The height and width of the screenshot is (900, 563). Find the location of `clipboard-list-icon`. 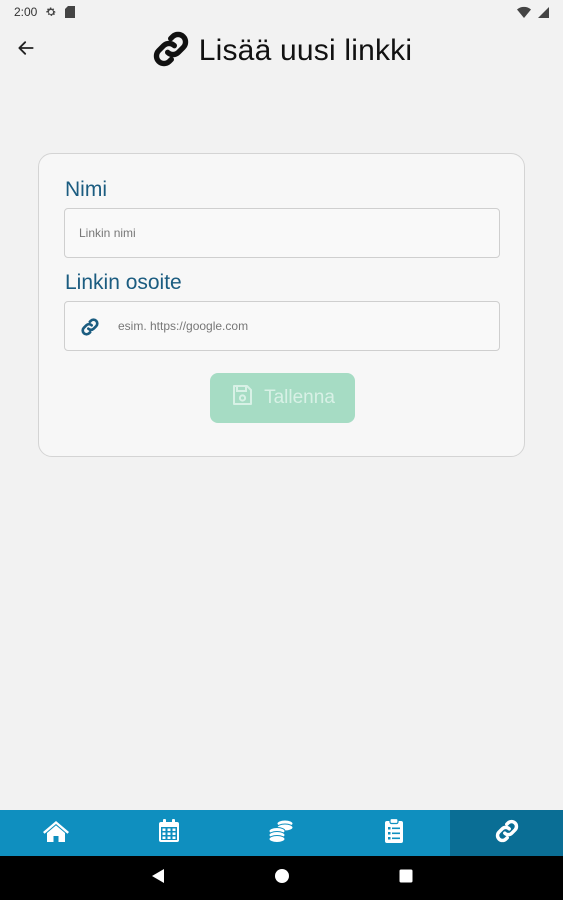

clipboard-list-icon is located at coordinates (394, 833).